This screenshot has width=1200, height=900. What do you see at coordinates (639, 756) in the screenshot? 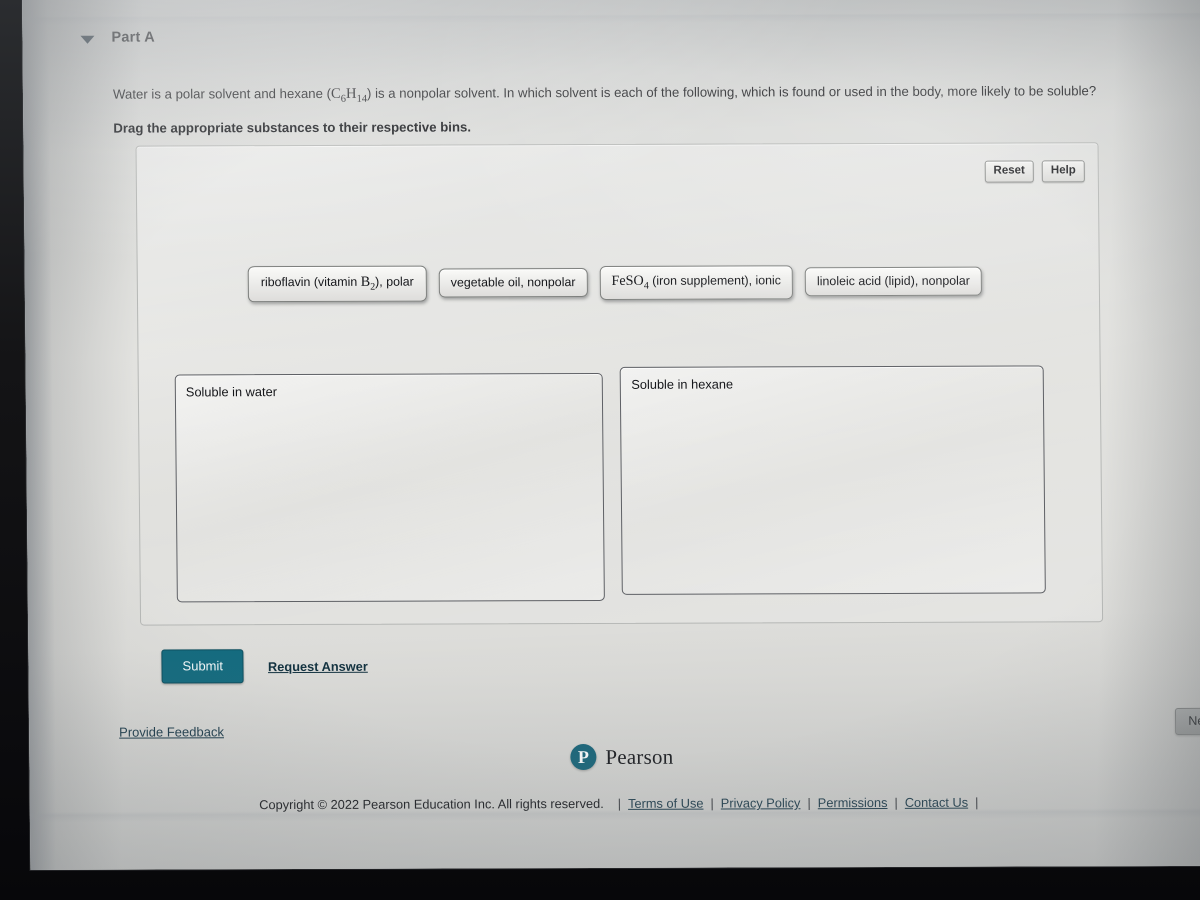
I see `pearson-wordmark: Pearson` at bounding box center [639, 756].